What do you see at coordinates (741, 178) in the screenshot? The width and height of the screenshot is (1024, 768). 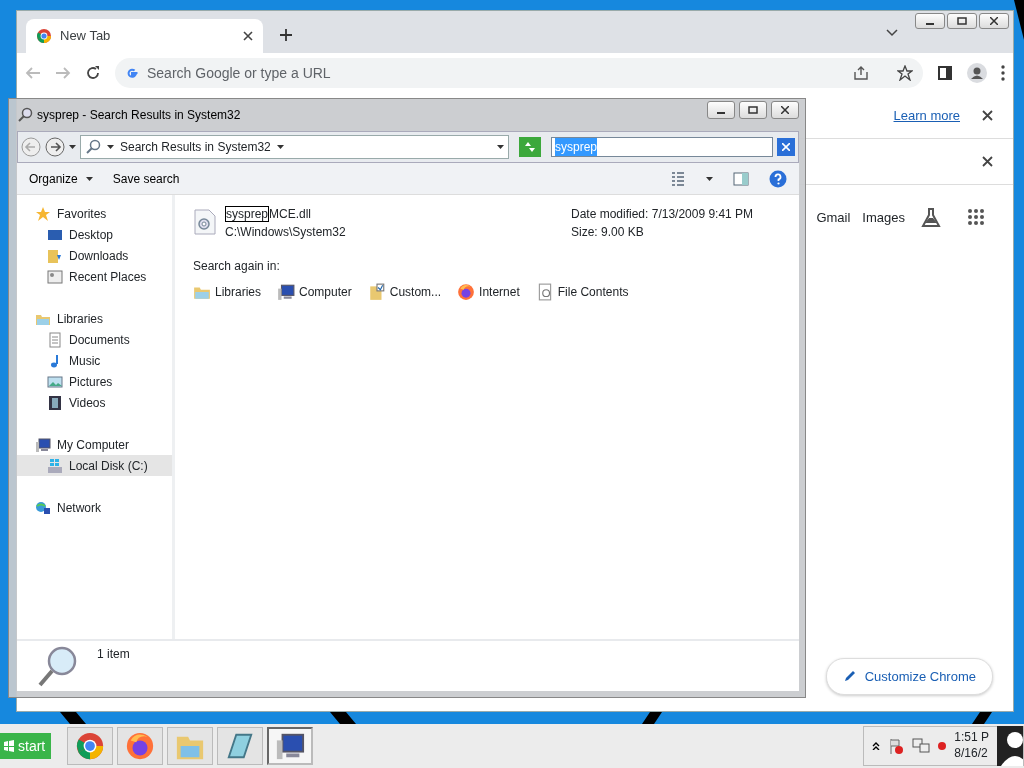 I see `preview-pane-icon` at bounding box center [741, 178].